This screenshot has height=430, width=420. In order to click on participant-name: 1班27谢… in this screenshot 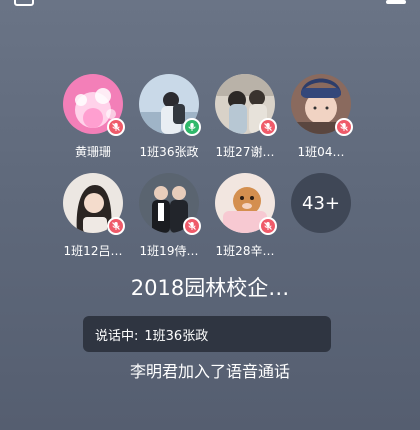, I will do `click(245, 152)`.